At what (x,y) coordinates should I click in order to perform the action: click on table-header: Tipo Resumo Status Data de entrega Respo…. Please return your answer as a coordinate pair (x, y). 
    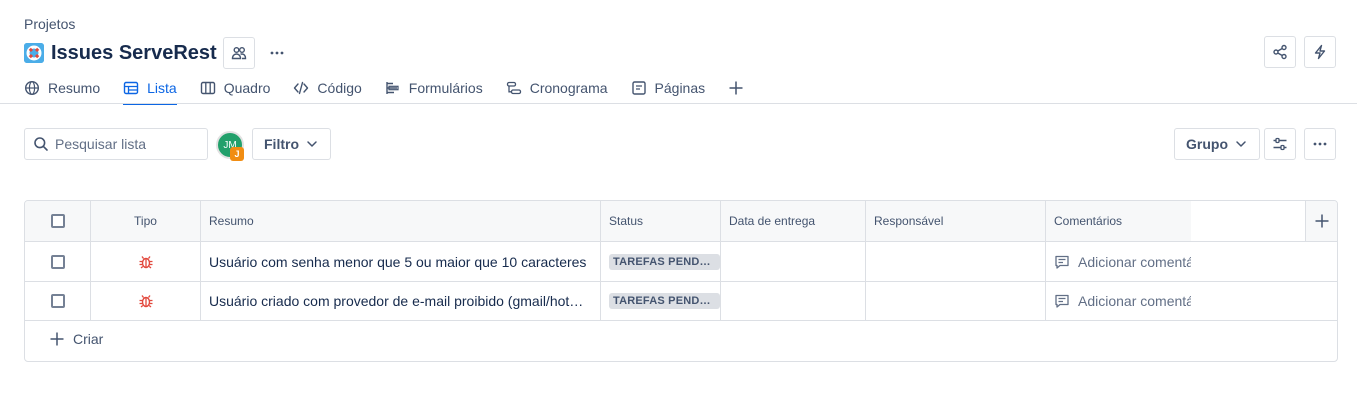
    Looking at the image, I should click on (681, 221).